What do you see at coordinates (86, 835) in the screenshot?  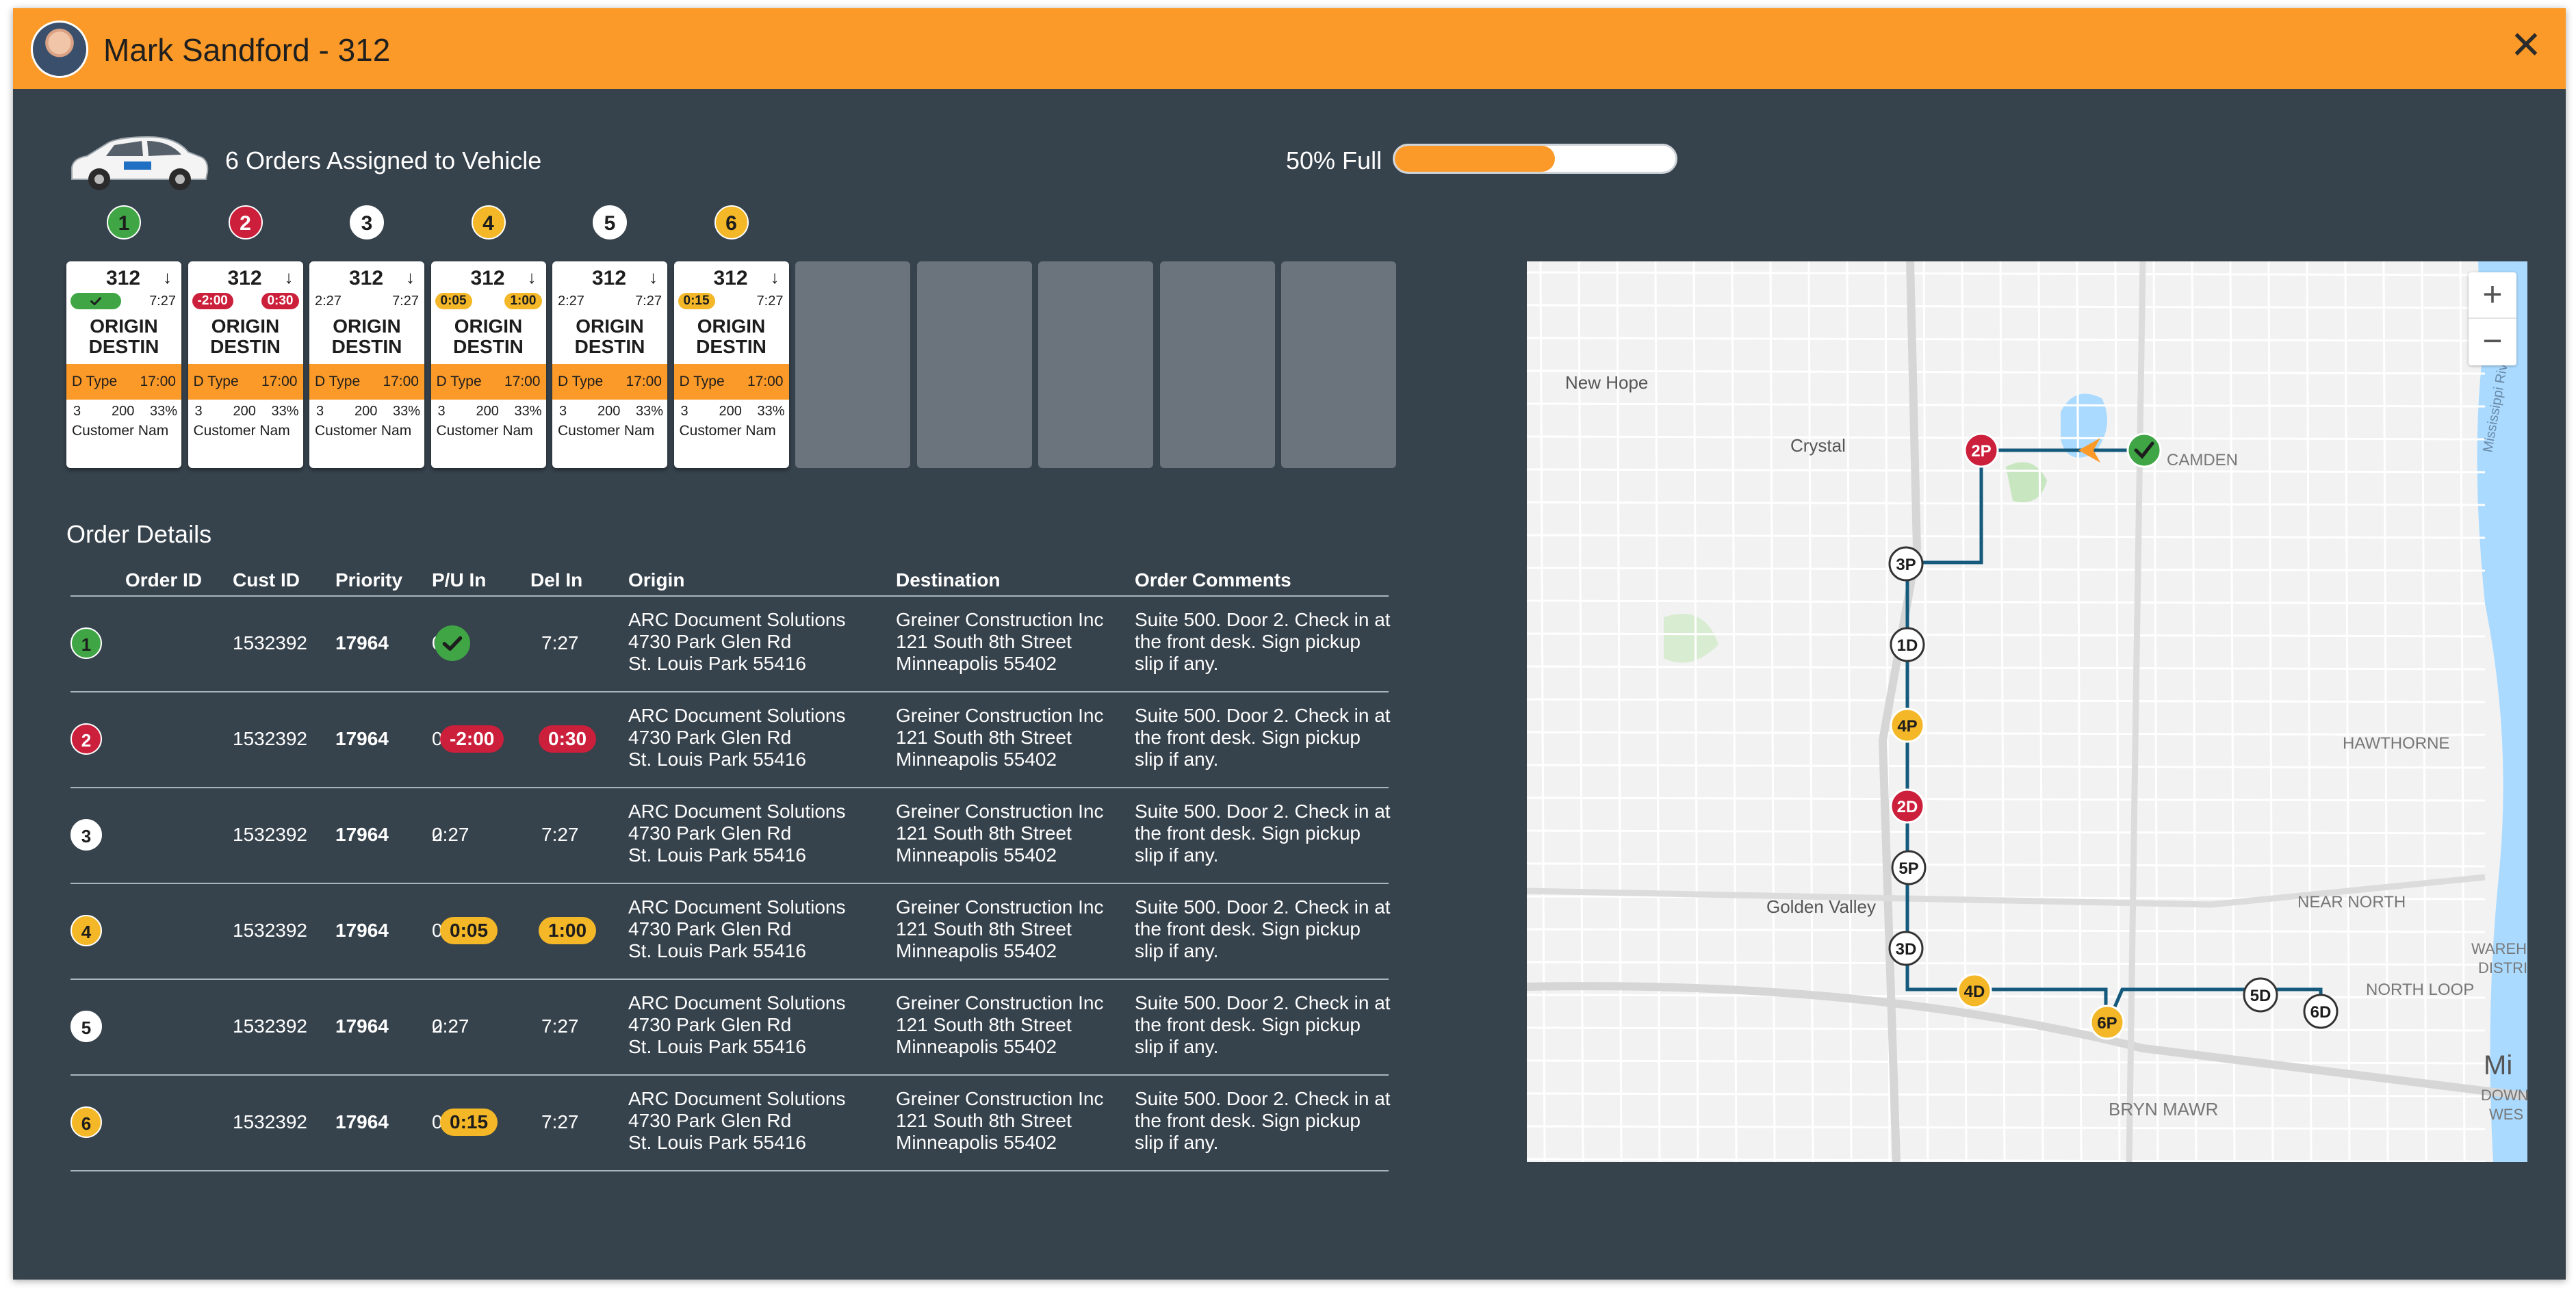 I see `row-number-badge: 3` at bounding box center [86, 835].